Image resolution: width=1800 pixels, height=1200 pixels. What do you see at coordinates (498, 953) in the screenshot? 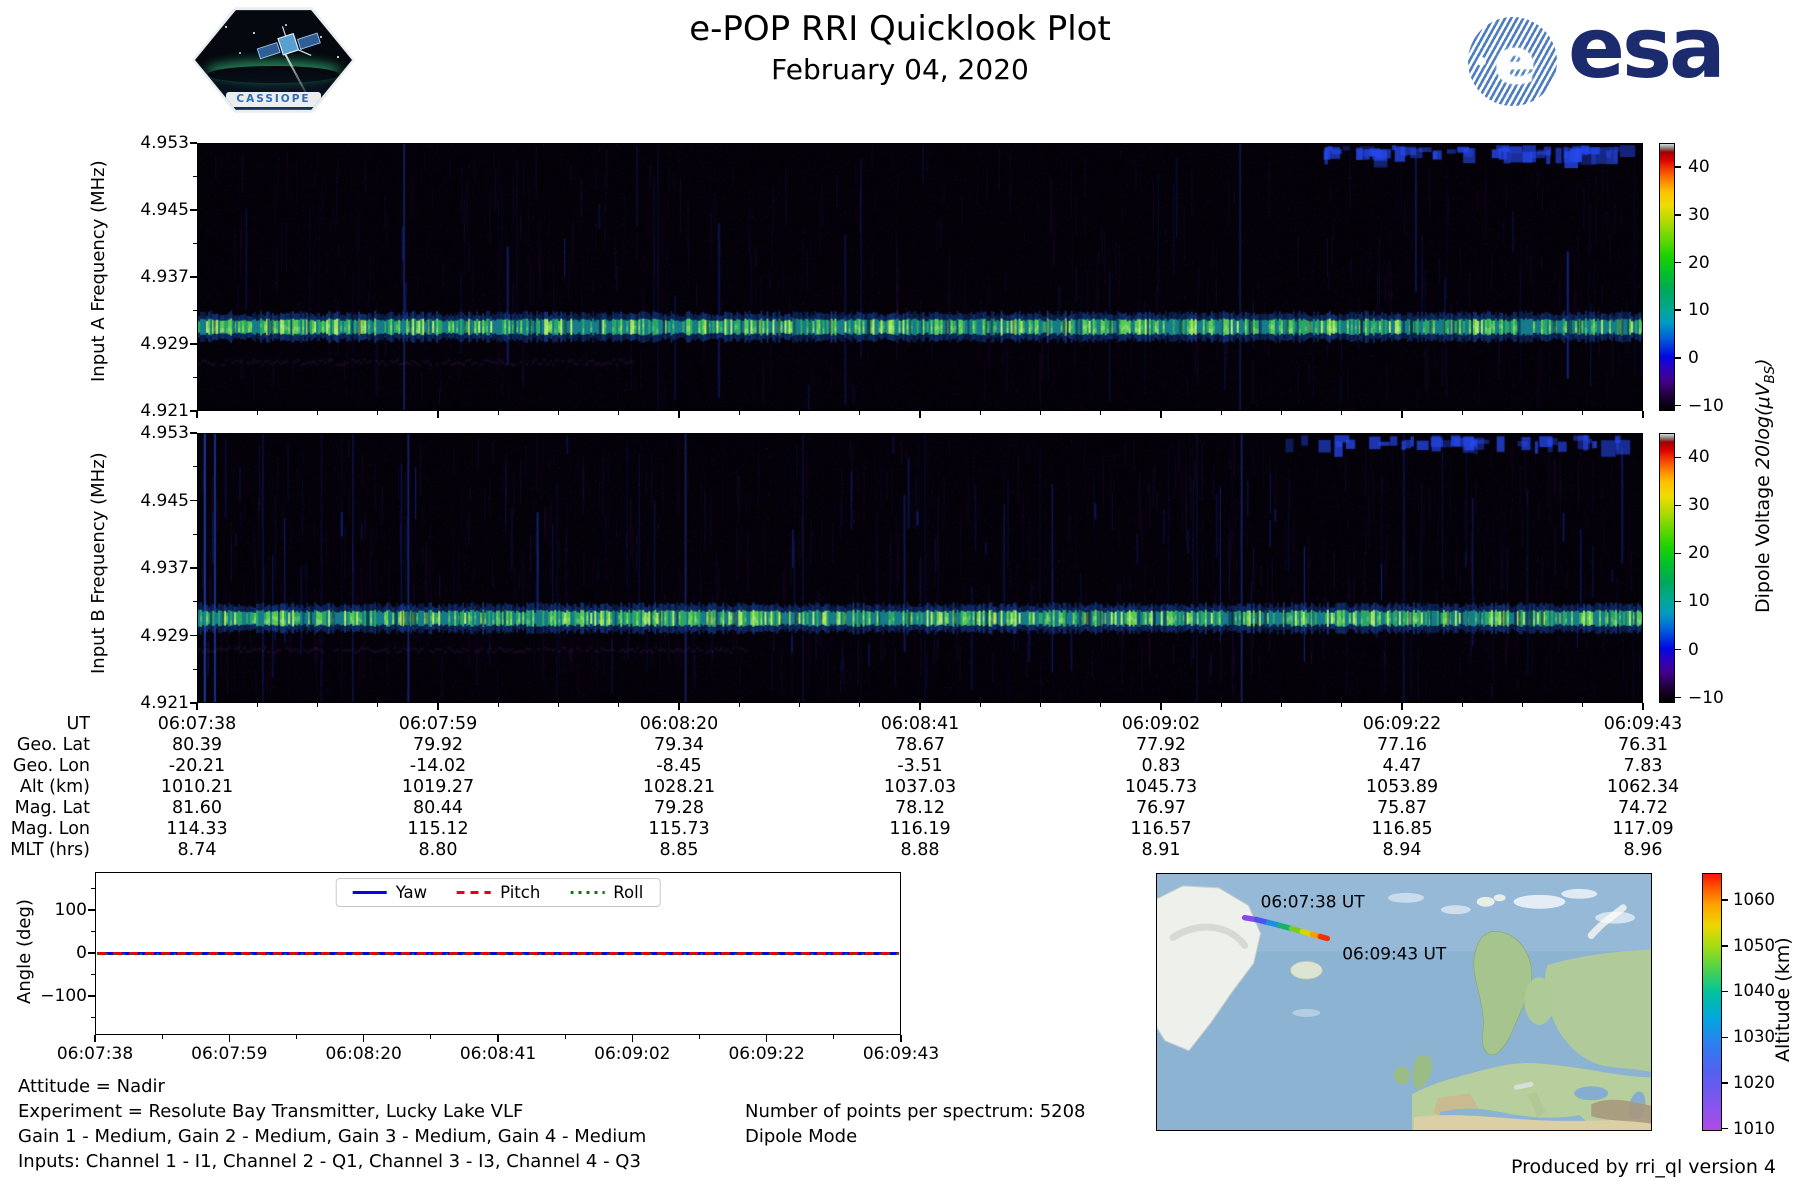
I see `roll-line` at bounding box center [498, 953].